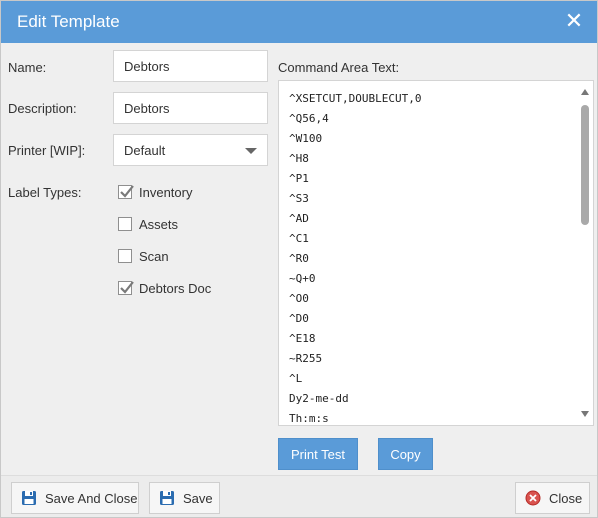 Image resolution: width=598 pixels, height=518 pixels. What do you see at coordinates (47, 150) in the screenshot?
I see `printer-label: Printer [WIP]:` at bounding box center [47, 150].